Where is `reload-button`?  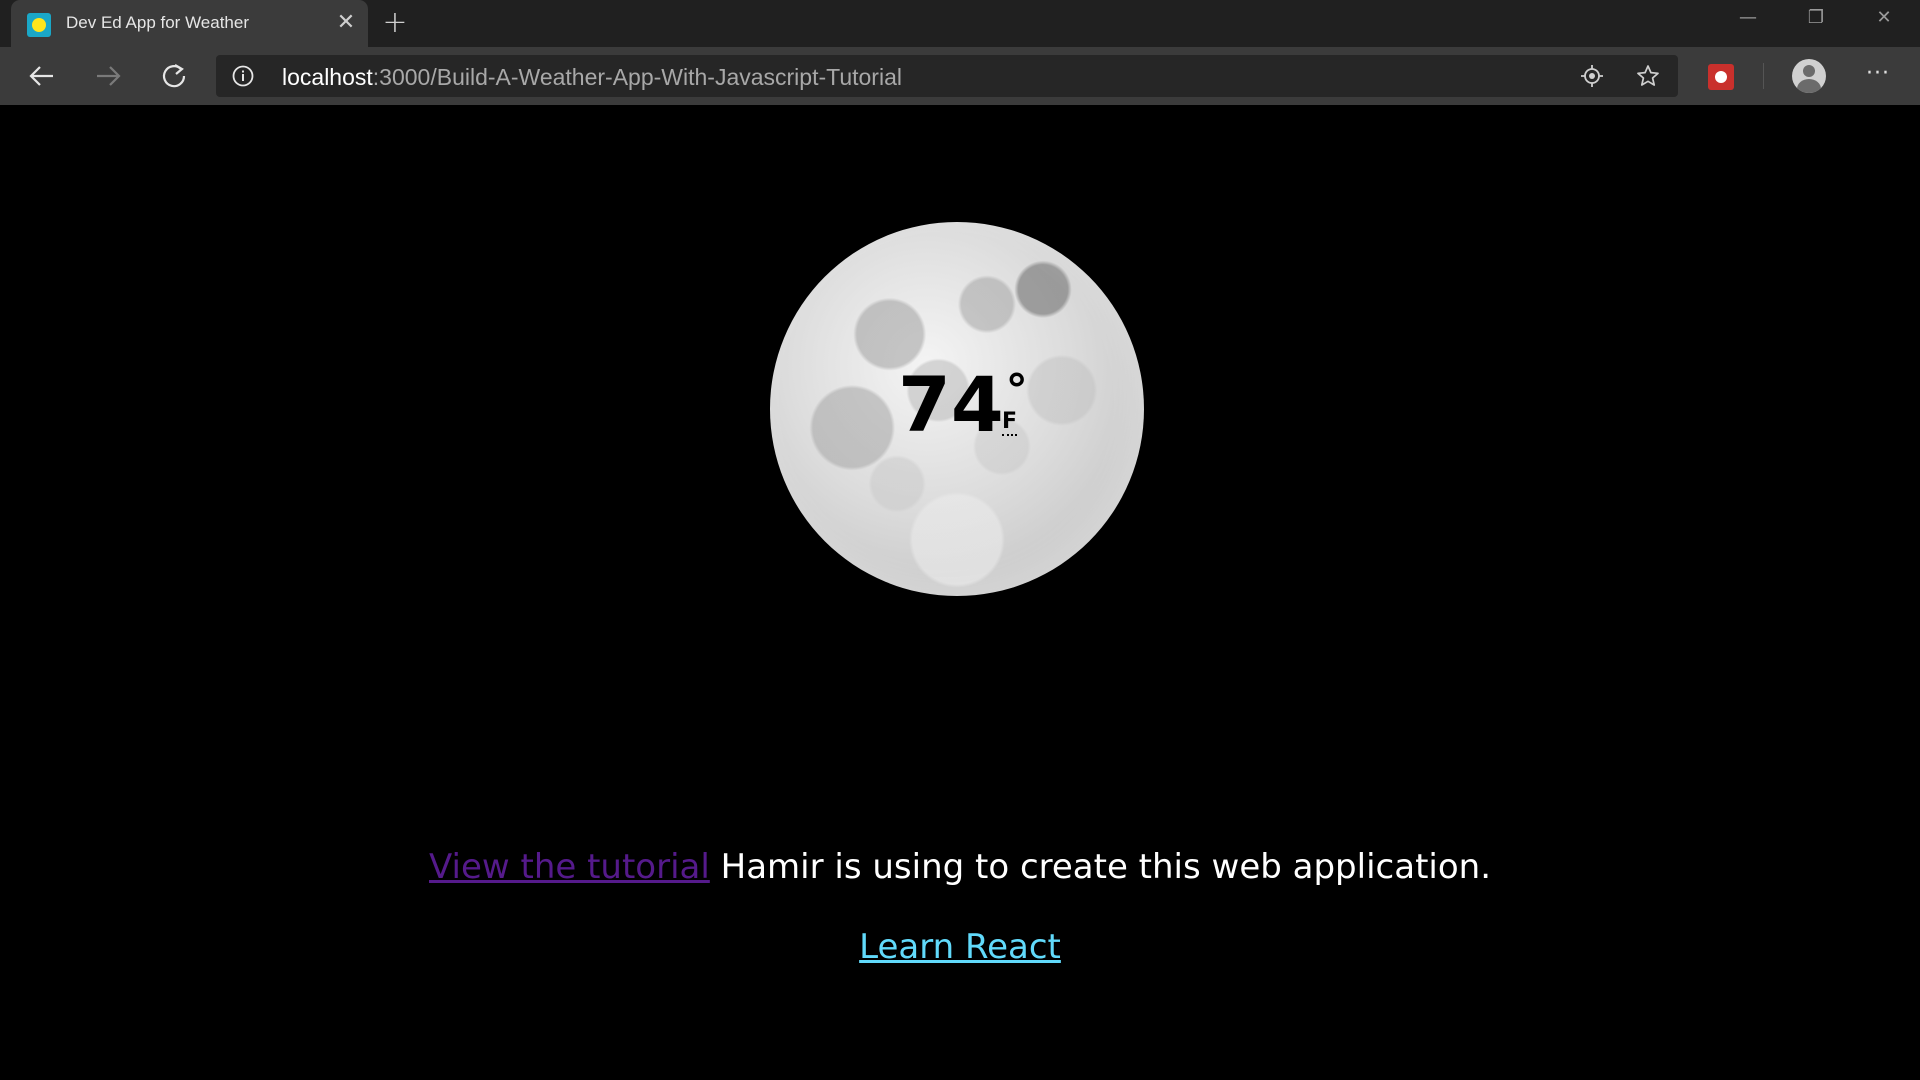 reload-button is located at coordinates (174, 76).